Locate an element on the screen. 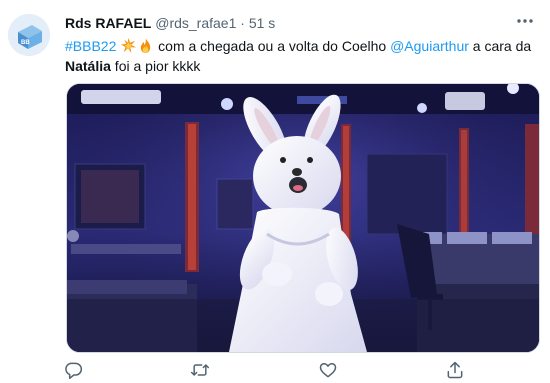  reply-icon is located at coordinates (75, 370).